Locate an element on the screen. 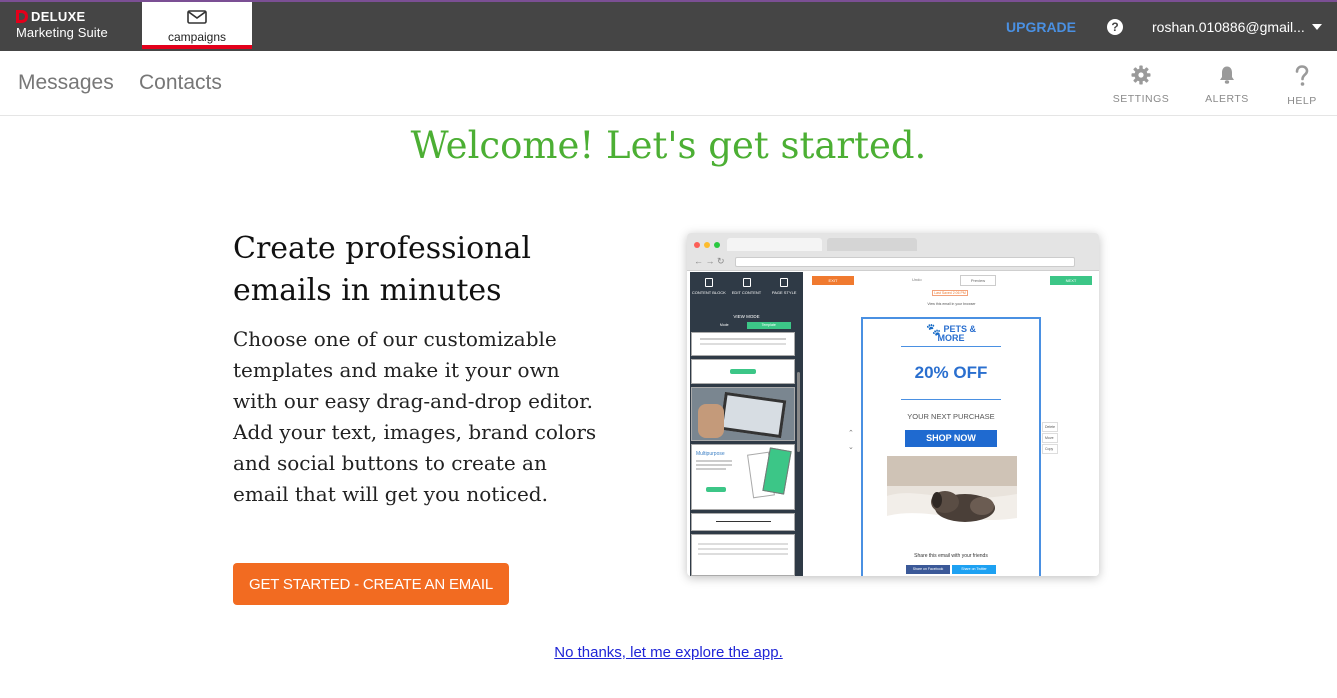  sub-navigation: Messages Contacts SETTINGS ALERTS HELP is located at coordinates (668, 83).